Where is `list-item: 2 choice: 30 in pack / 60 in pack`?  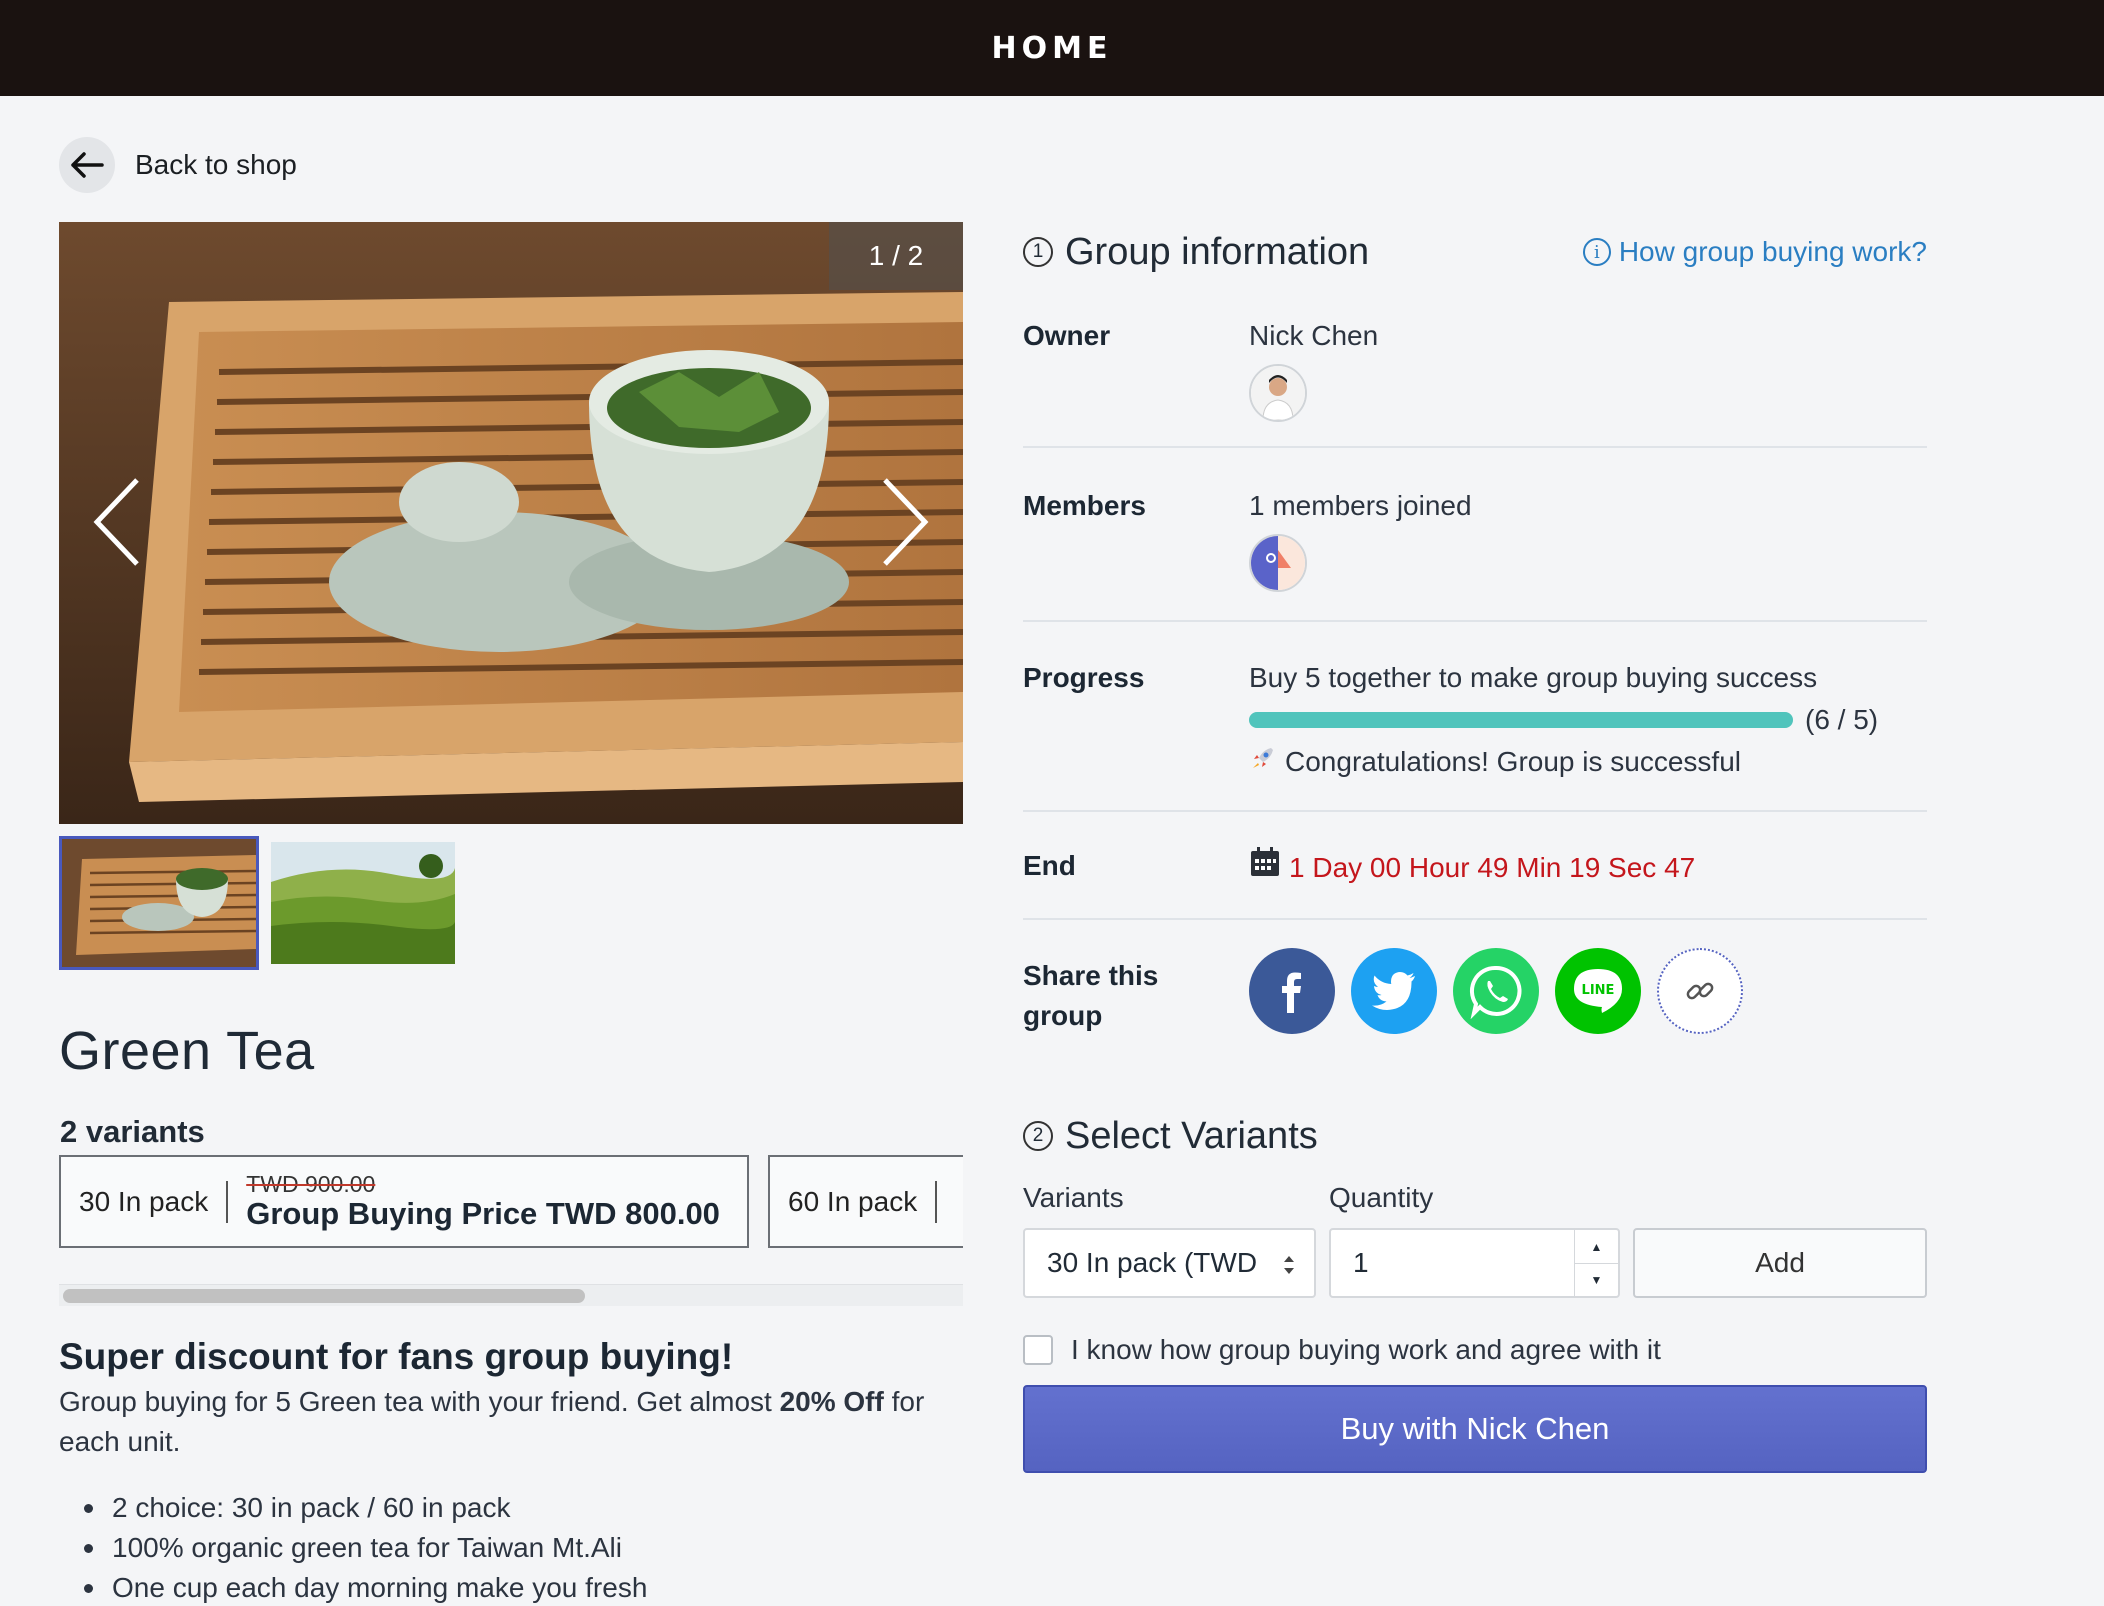 list-item: 2 choice: 30 in pack / 60 in pack is located at coordinates (365, 1508).